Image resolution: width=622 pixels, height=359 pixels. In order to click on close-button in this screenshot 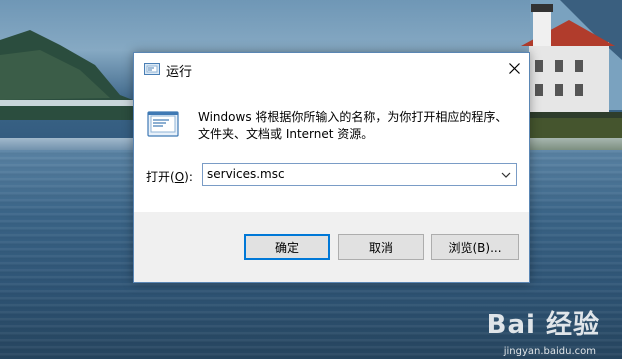, I will do `click(514, 68)`.